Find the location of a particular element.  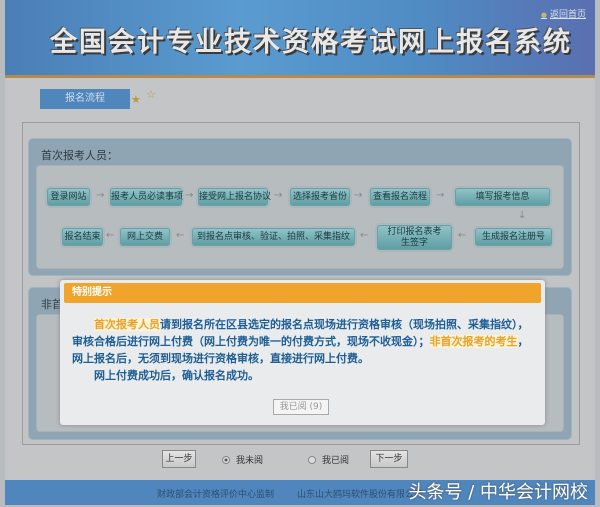

flow-step: 生成报名注册号 is located at coordinates (513, 237).